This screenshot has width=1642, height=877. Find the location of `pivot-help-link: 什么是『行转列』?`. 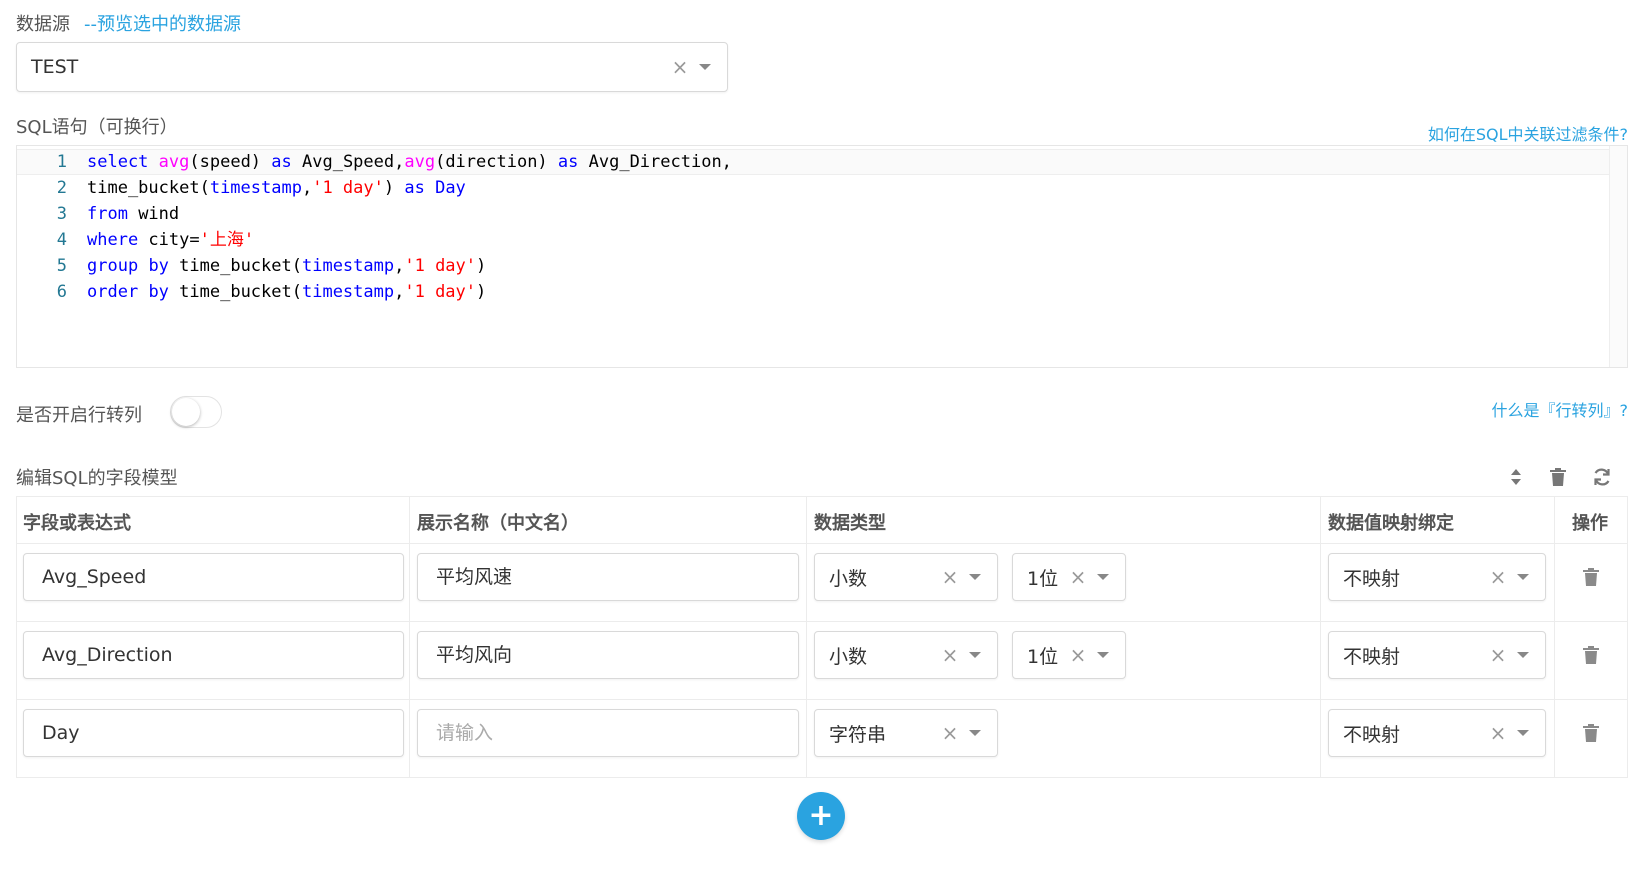

pivot-help-link: 什么是『行转列』? is located at coordinates (1560, 409).